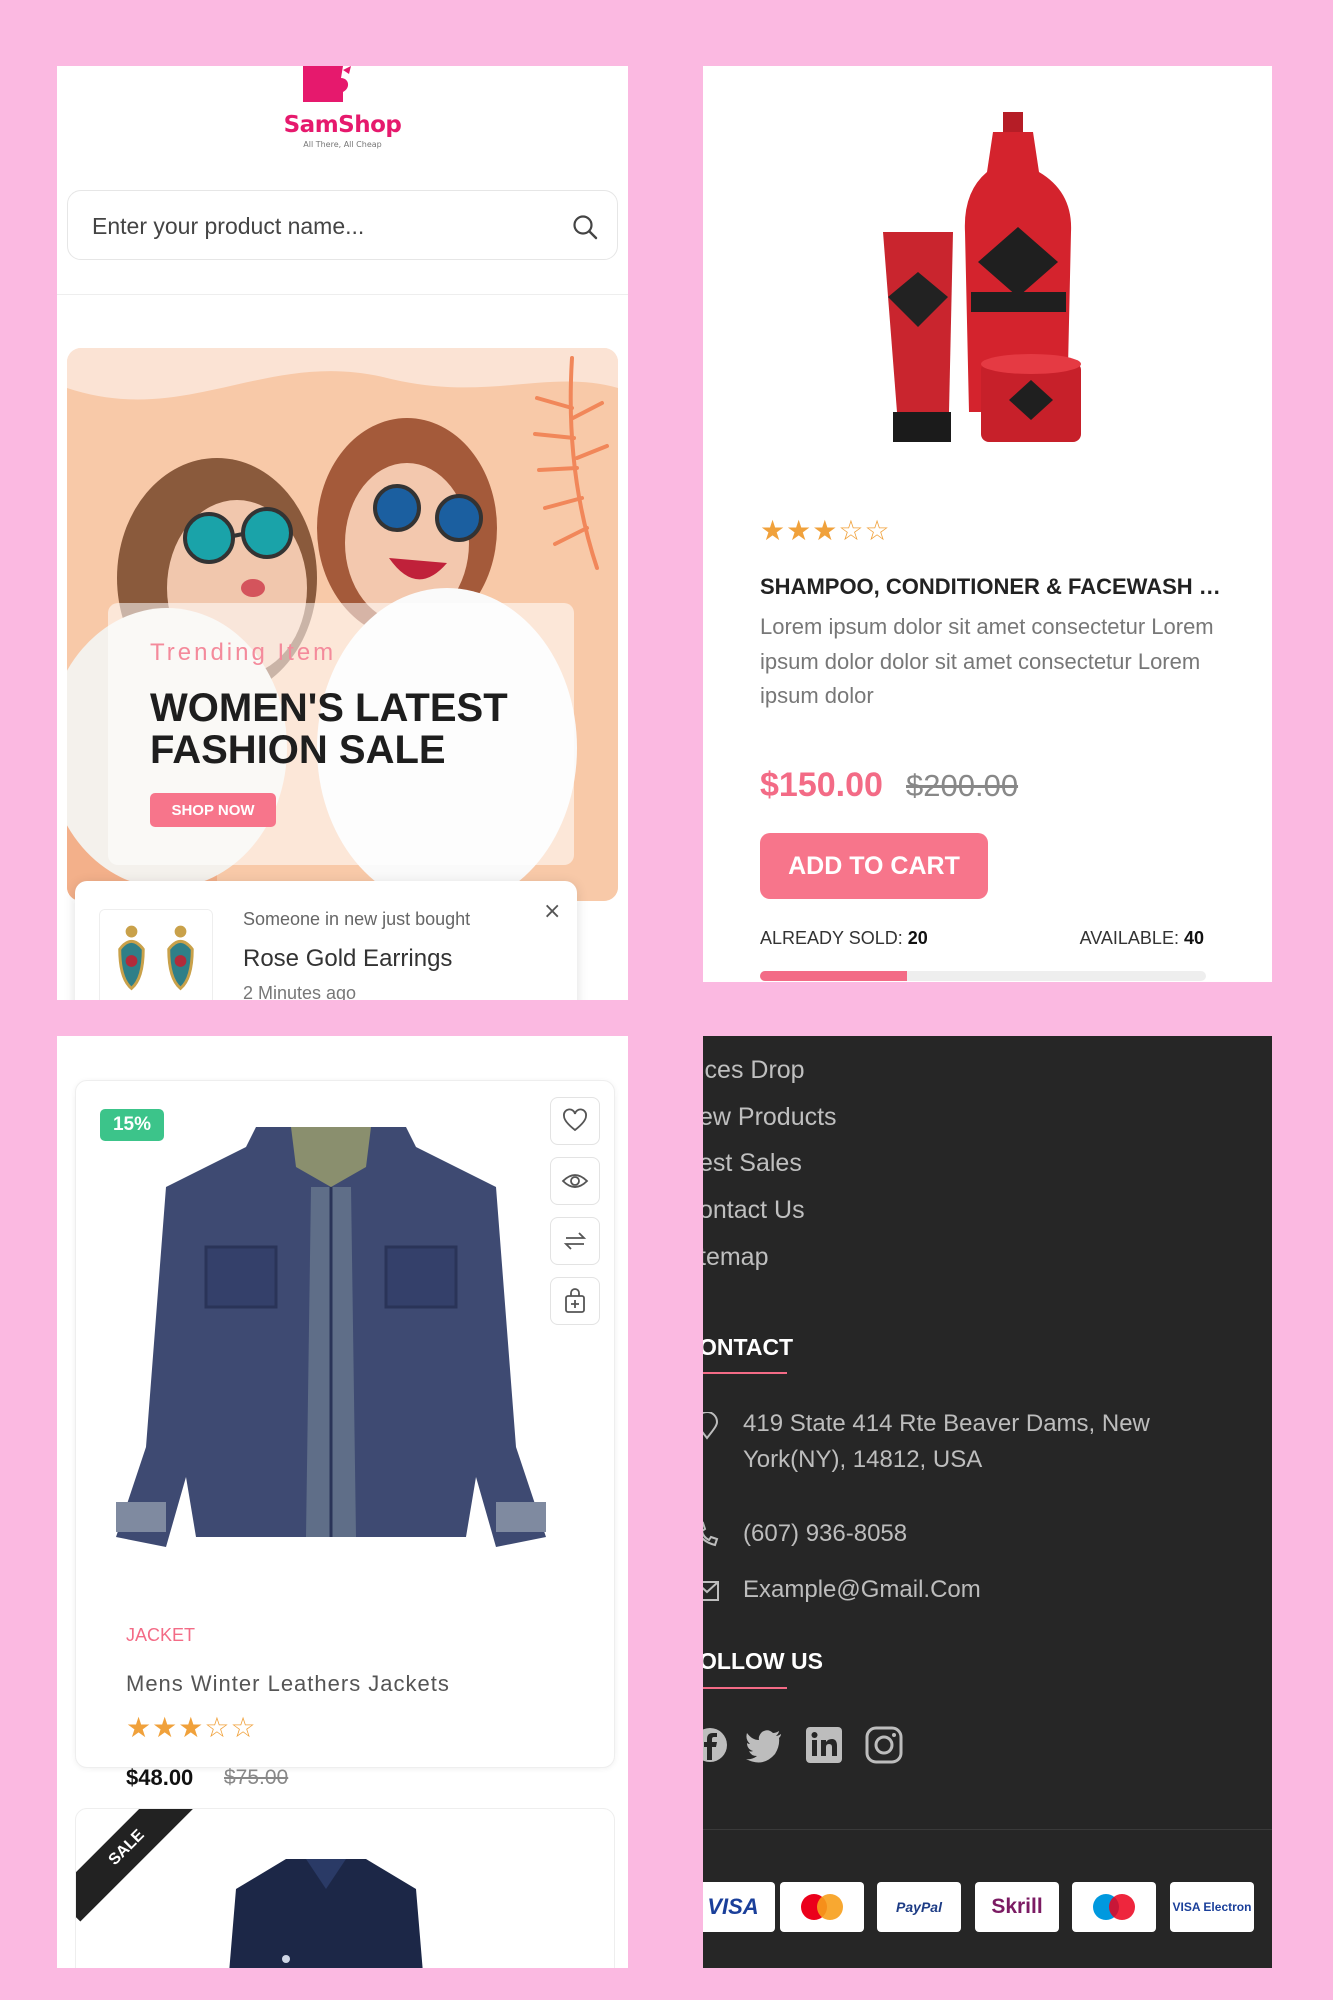 The height and width of the screenshot is (2000, 1333). I want to click on product-name: Mens Winter Leathers Jackets, so click(288, 1684).